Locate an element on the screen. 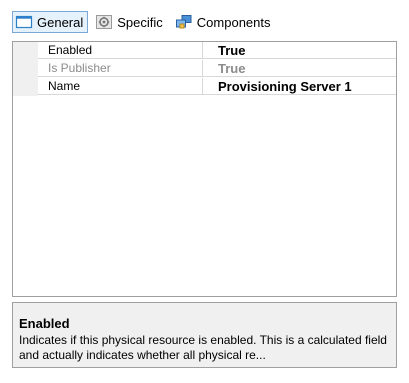 This screenshot has width=409, height=383. property-name: Name is located at coordinates (120, 86).